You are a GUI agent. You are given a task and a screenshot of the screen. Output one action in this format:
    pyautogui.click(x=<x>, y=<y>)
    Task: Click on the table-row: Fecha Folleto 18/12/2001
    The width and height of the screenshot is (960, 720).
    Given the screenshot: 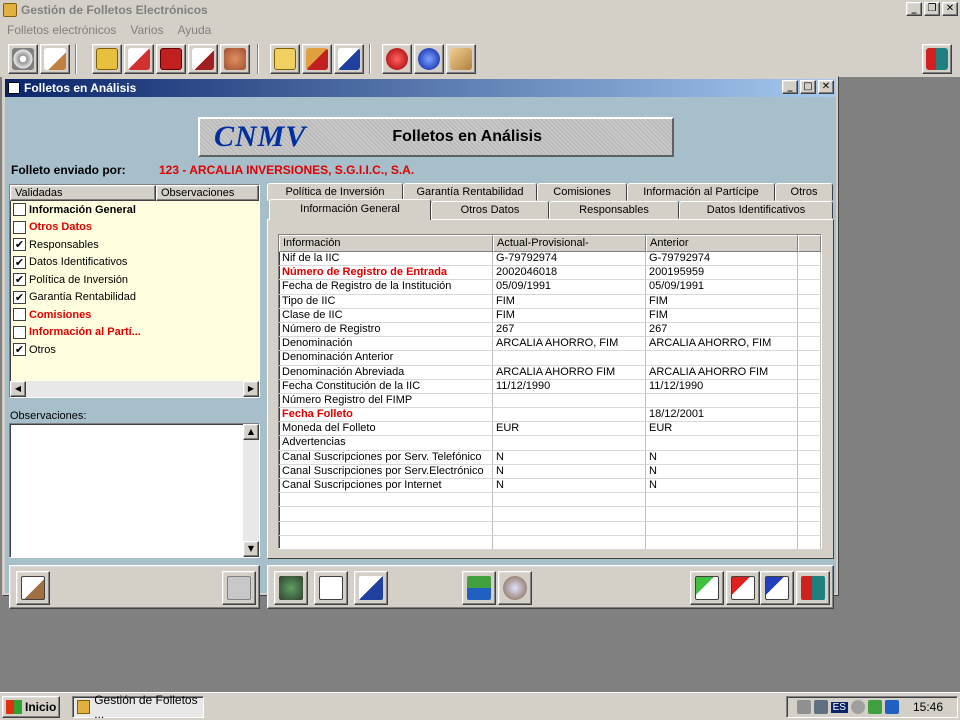 What is the action you would take?
    pyautogui.click(x=550, y=415)
    